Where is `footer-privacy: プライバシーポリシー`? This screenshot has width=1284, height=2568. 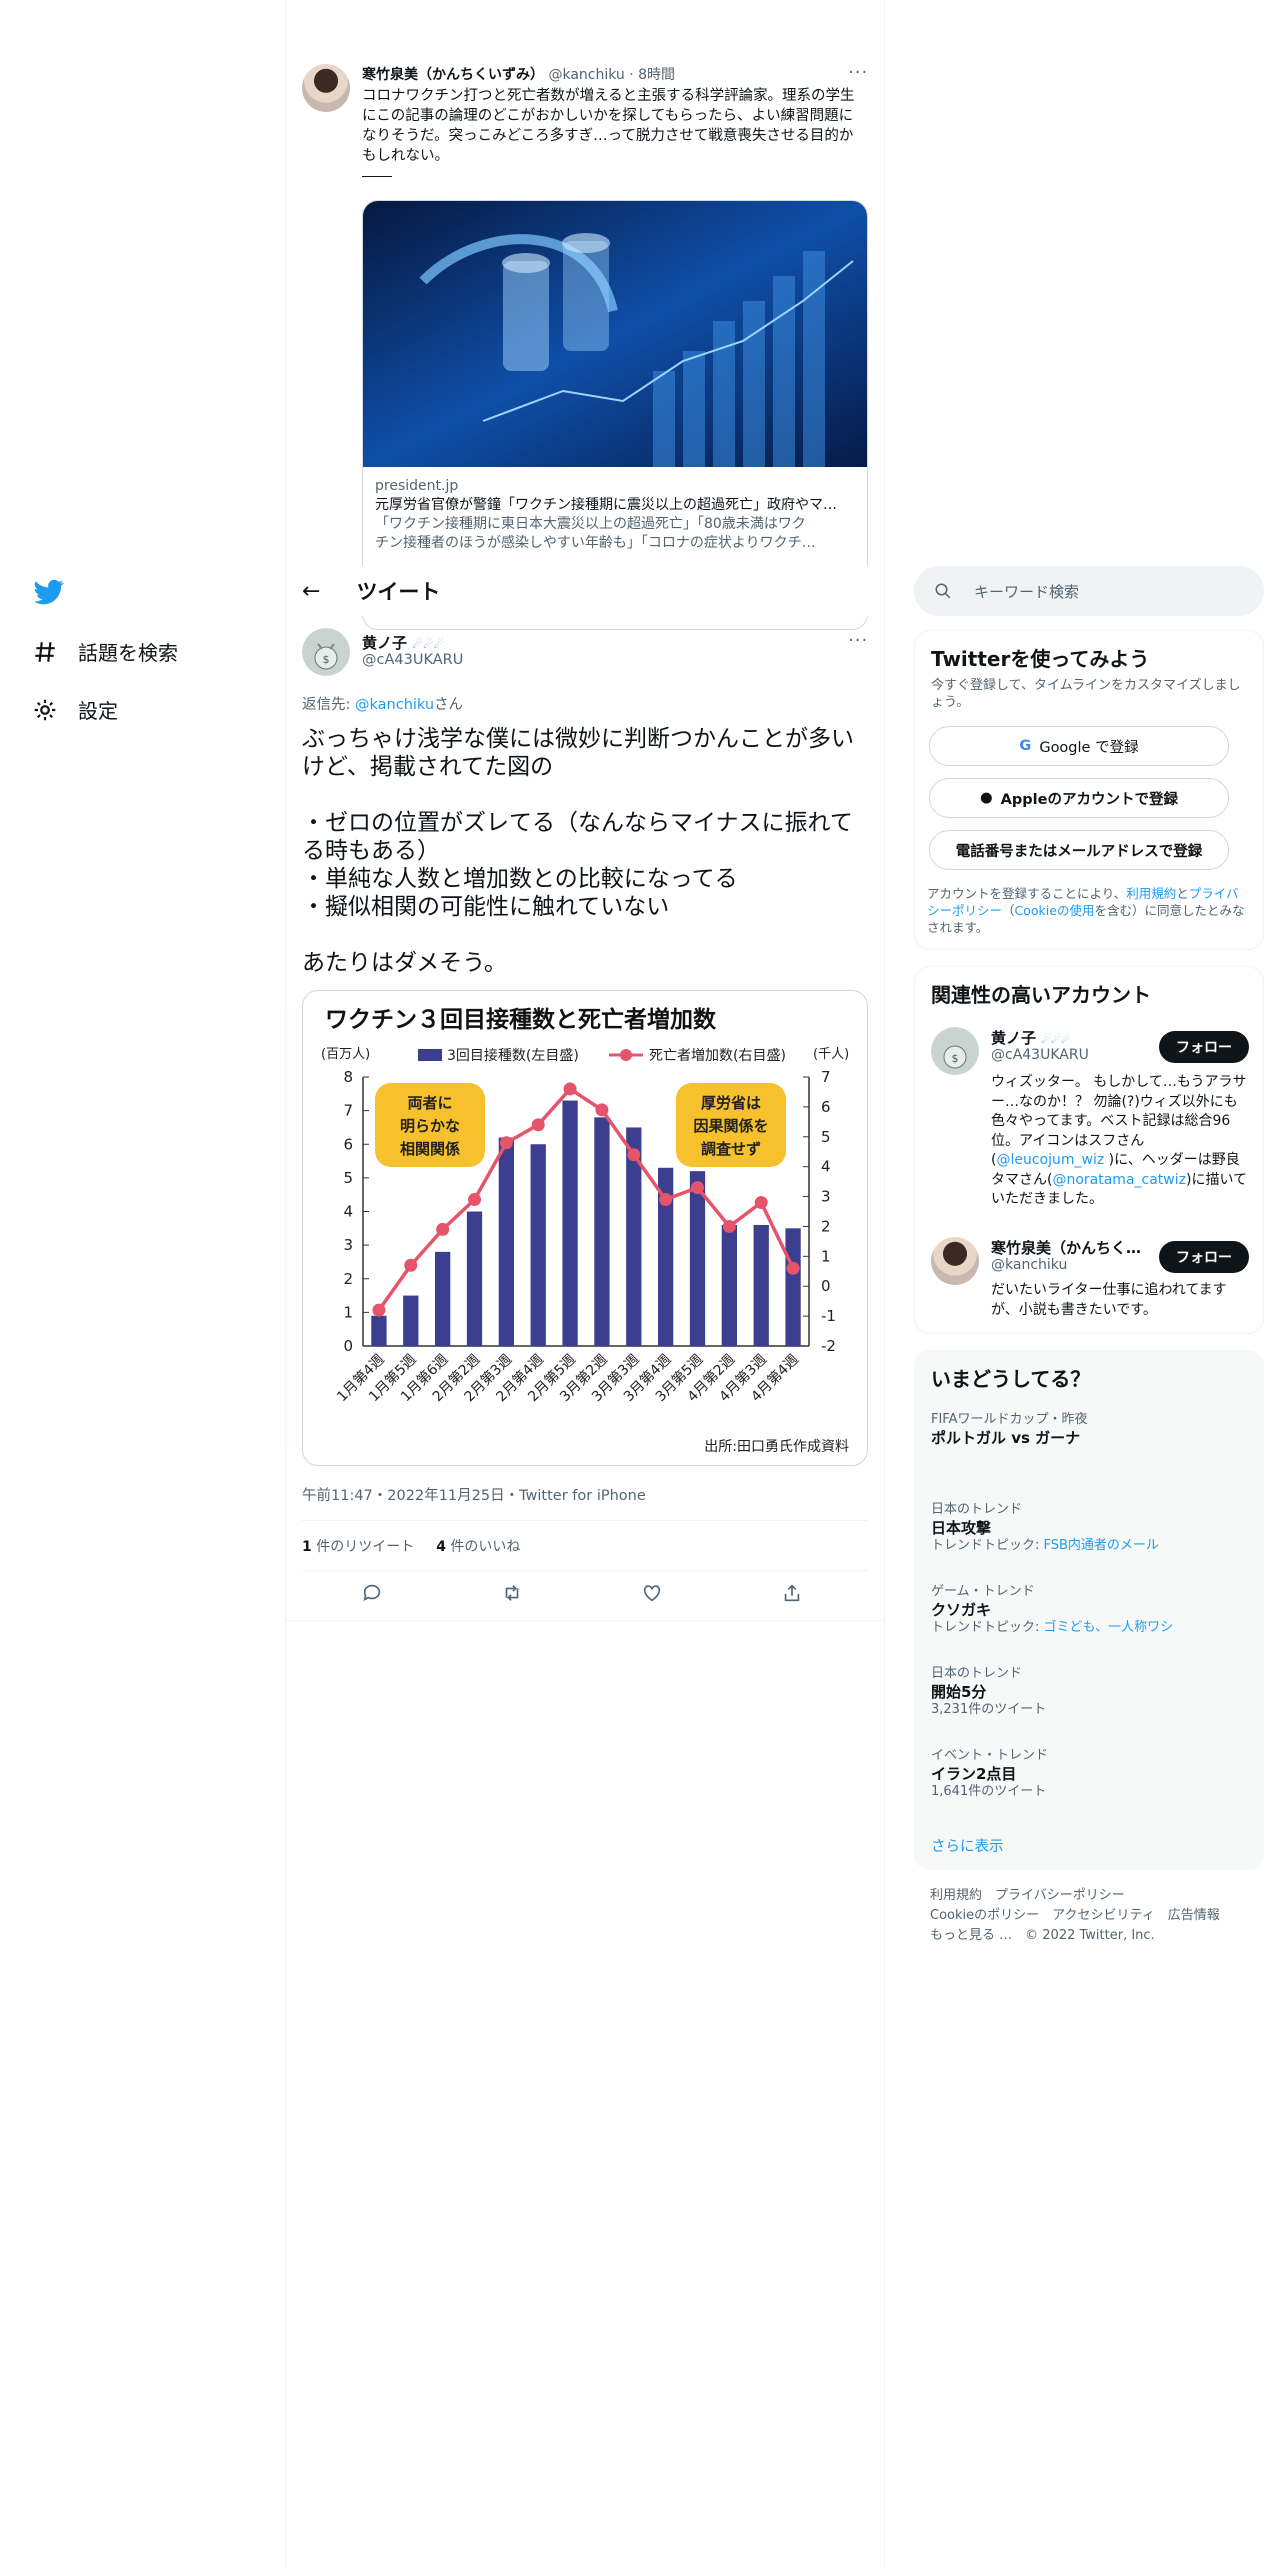
footer-privacy: プライバシーポリシー is located at coordinates (1060, 1895).